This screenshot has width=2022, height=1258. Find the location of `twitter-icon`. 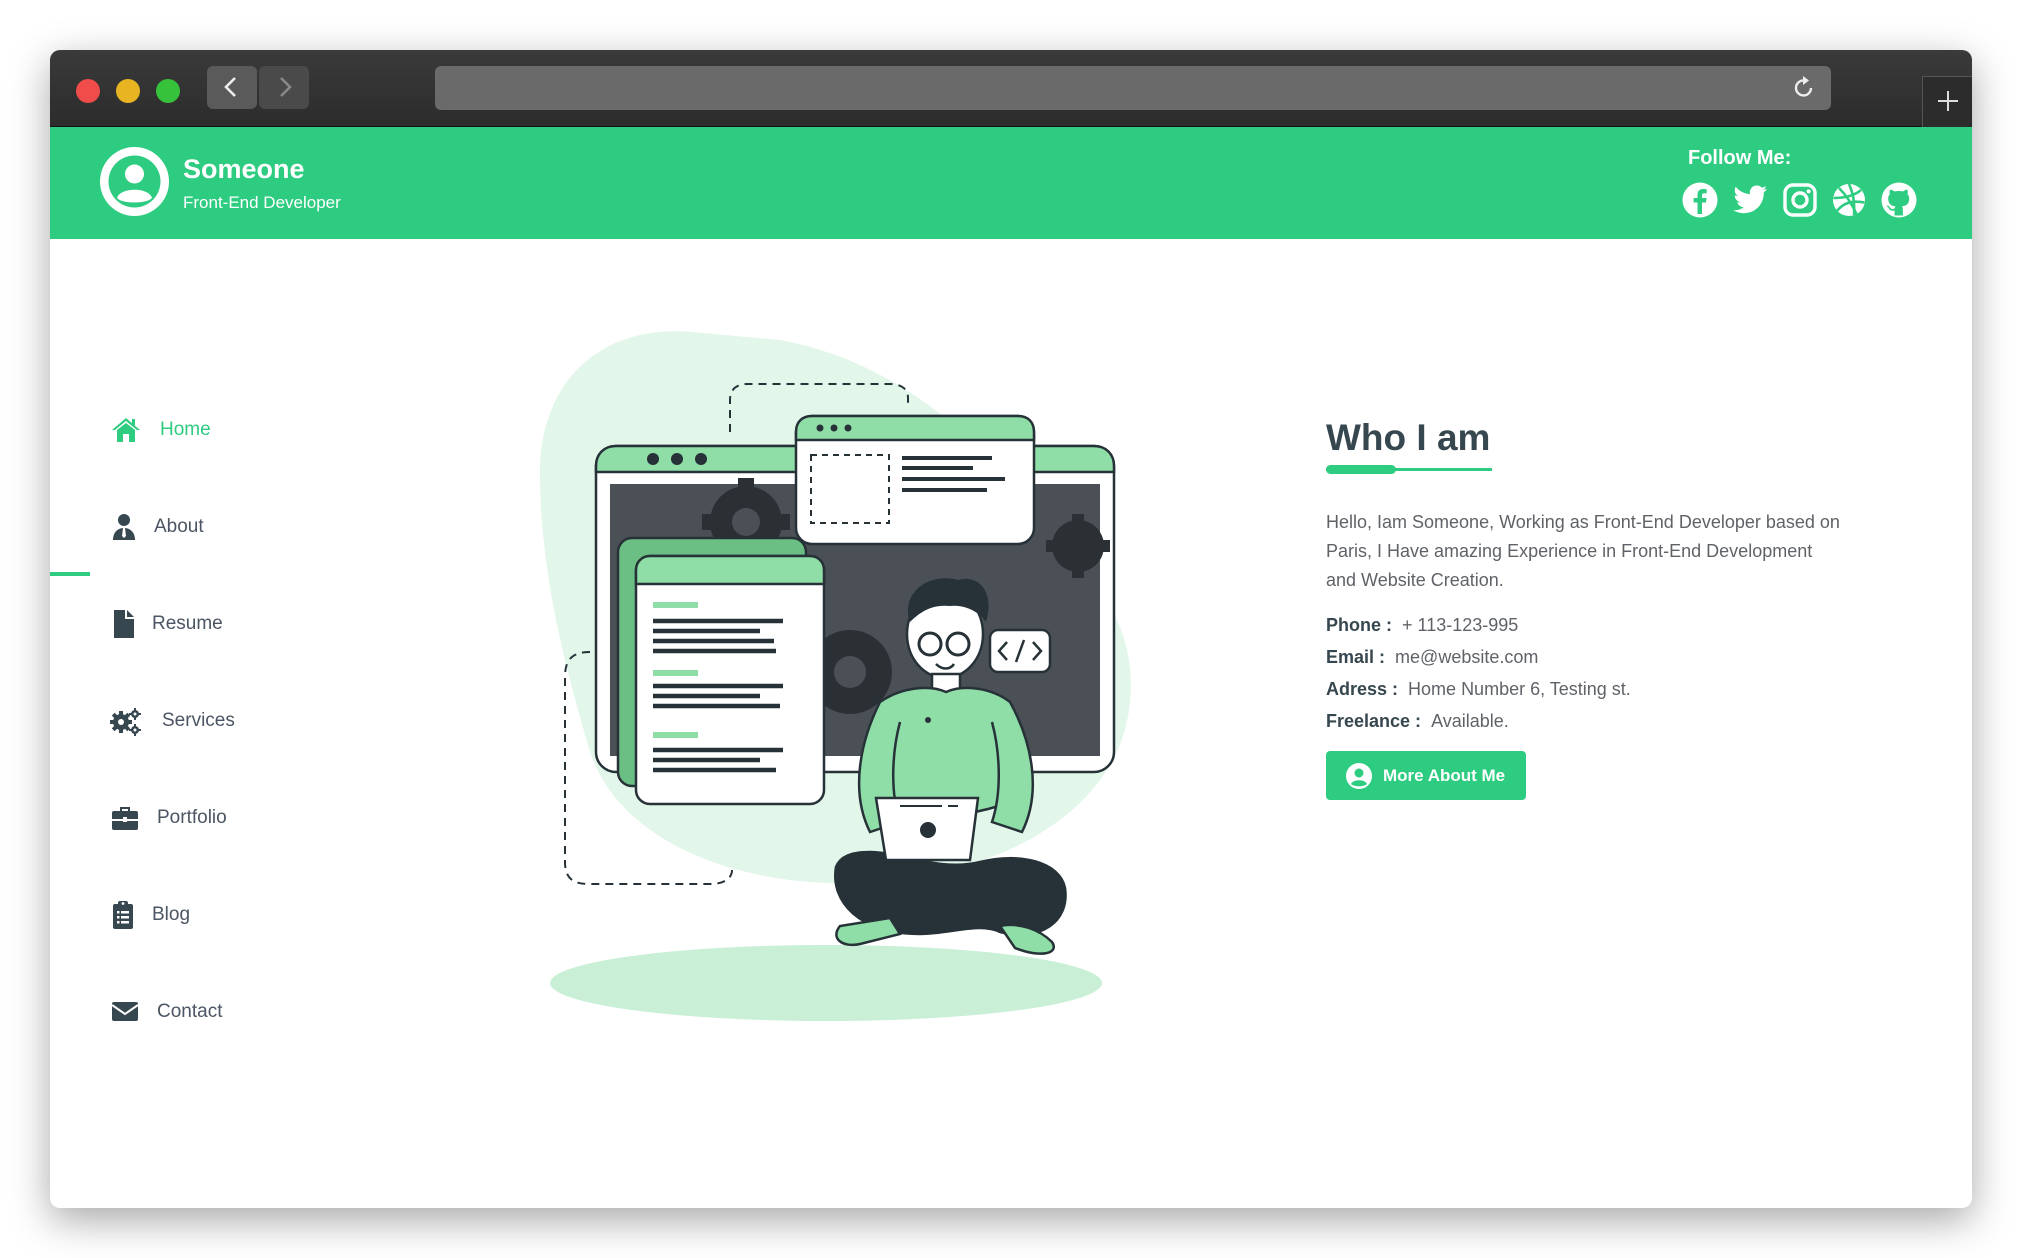

twitter-icon is located at coordinates (1750, 200).